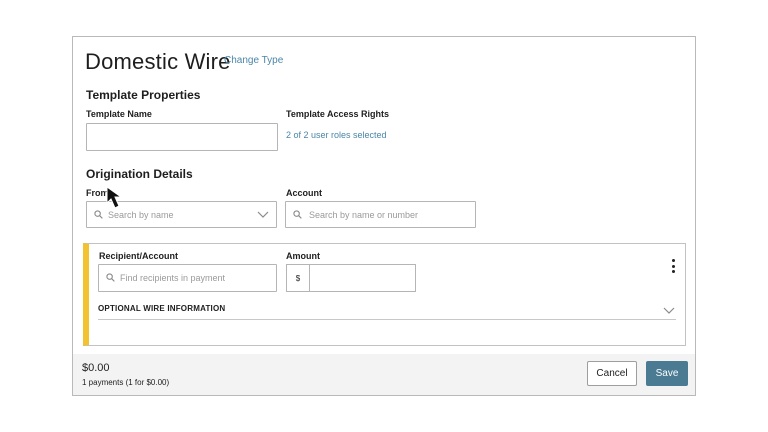  Describe the element at coordinates (119, 114) in the screenshot. I see `template-name-label: Template Name` at that location.